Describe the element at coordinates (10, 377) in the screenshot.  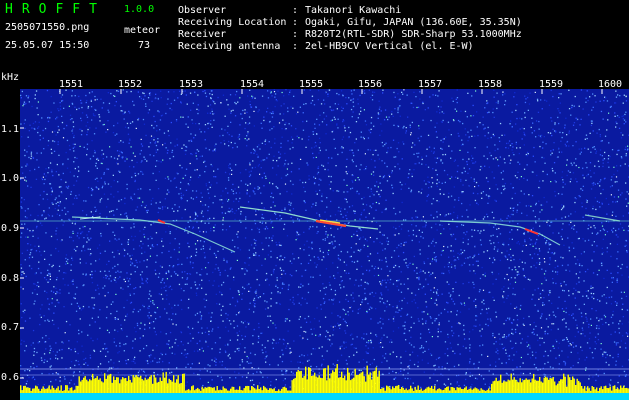
I see `y-tick-label: 0.6` at that location.